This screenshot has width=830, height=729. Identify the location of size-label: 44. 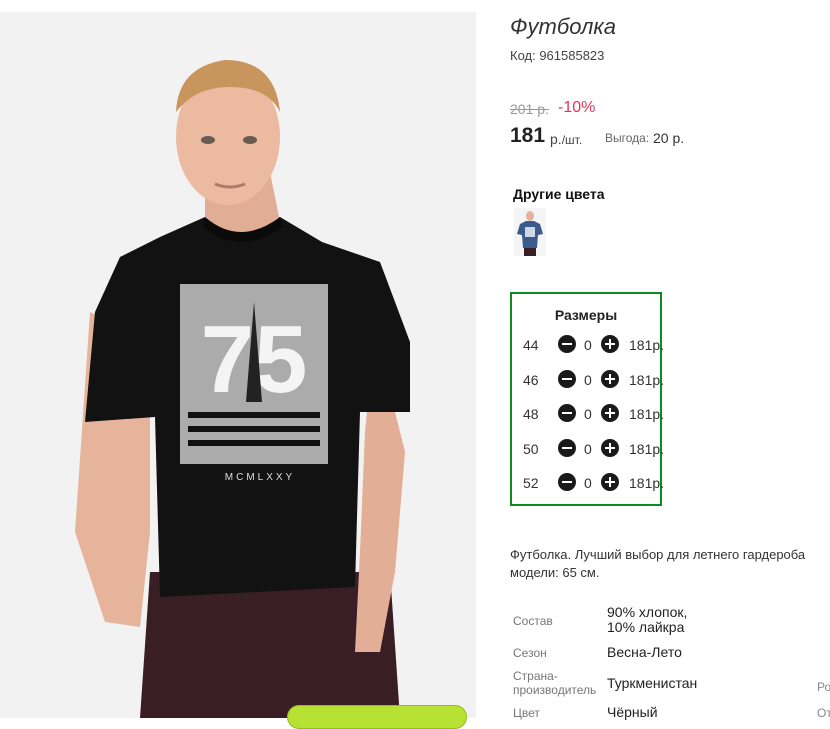
(531, 345).